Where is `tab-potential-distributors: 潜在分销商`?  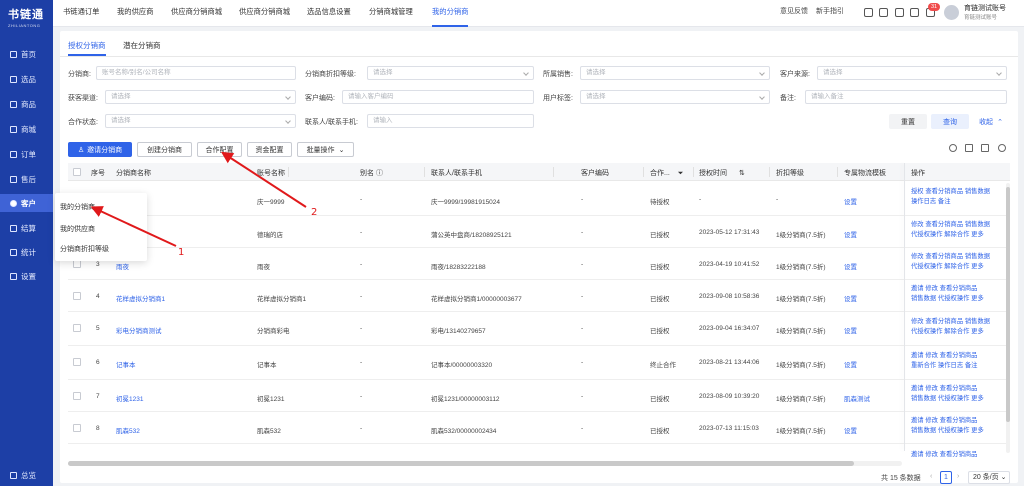
tab-potential-distributors: 潜在分销商 is located at coordinates (142, 45).